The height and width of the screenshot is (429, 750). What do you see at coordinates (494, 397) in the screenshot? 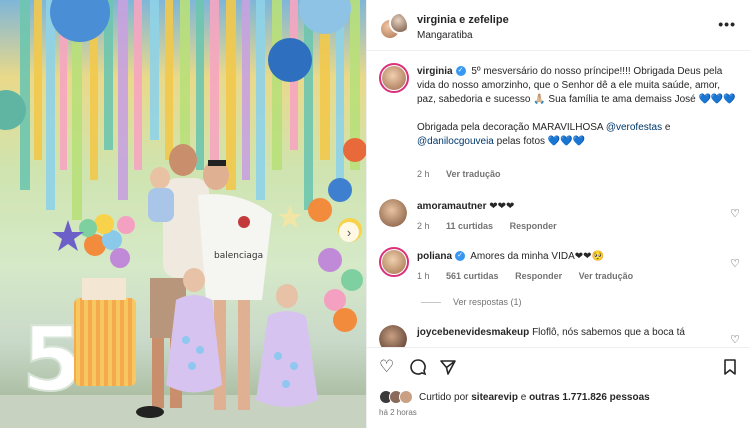
I see `liked-by-user: sitearevip` at bounding box center [494, 397].